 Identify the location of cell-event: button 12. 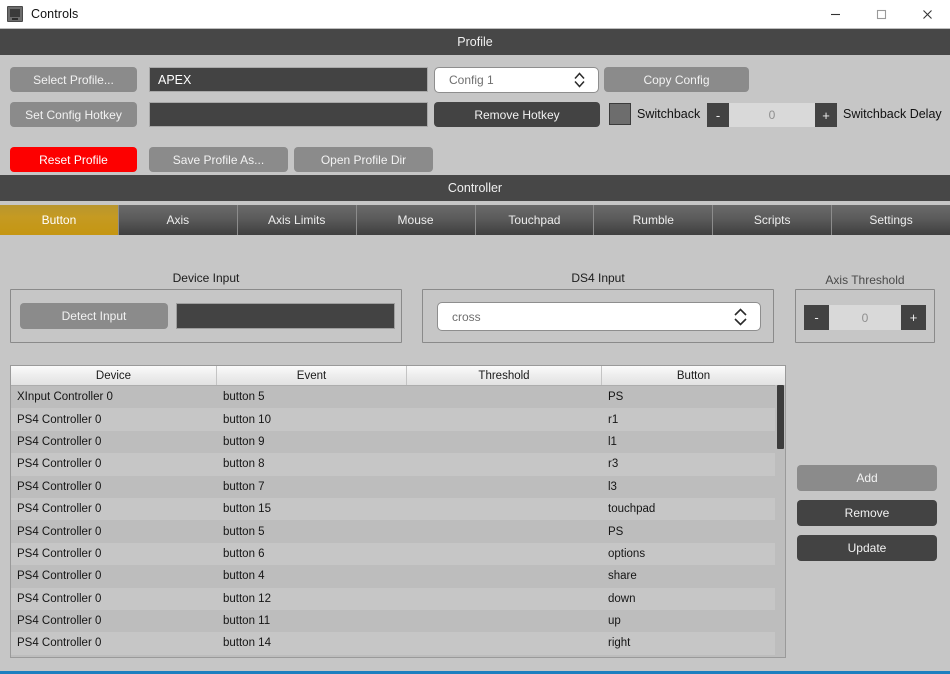
(247, 598).